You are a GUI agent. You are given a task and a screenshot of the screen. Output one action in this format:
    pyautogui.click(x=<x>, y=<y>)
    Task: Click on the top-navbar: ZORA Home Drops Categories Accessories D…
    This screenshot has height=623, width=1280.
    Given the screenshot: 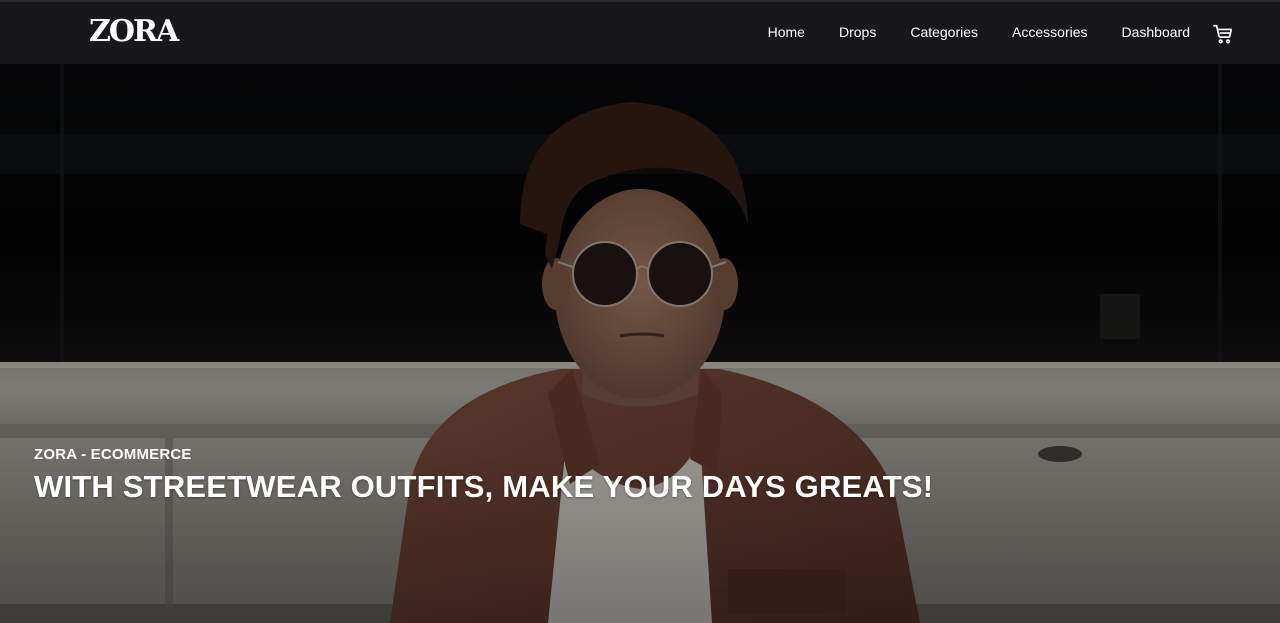 What is the action you would take?
    pyautogui.click(x=640, y=32)
    